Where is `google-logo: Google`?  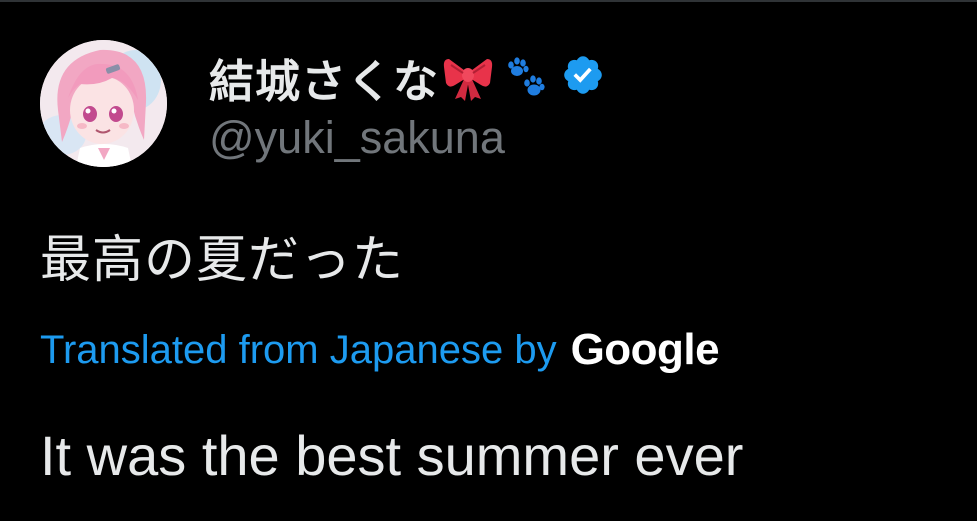
google-logo: Google is located at coordinates (645, 349).